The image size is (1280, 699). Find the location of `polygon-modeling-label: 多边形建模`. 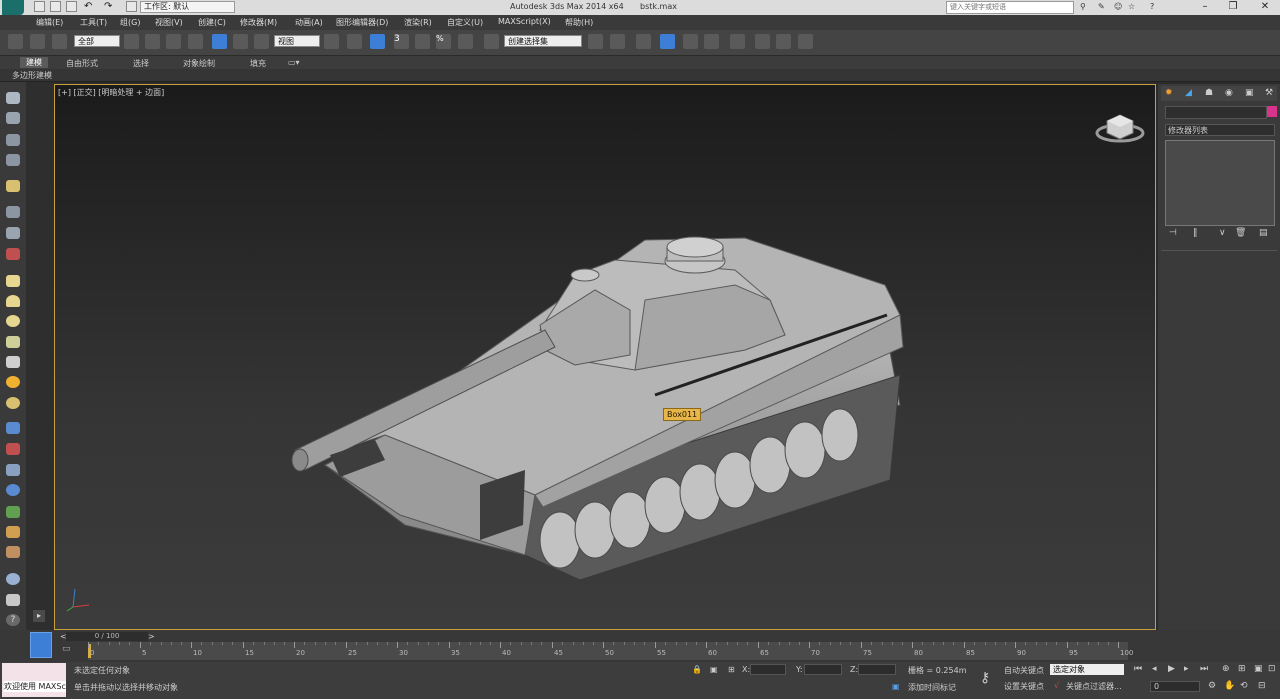

polygon-modeling-label: 多边形建模 is located at coordinates (32, 75).